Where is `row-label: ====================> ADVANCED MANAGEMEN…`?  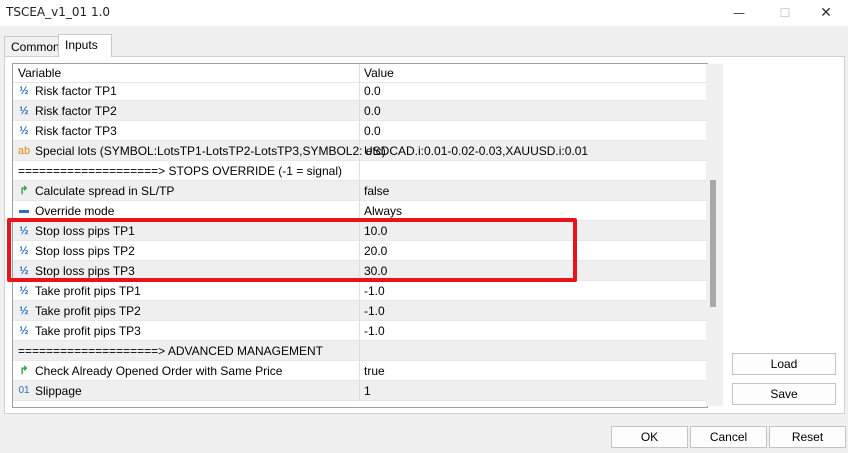 row-label: ====================> ADVANCED MANAGEMEN… is located at coordinates (170, 351).